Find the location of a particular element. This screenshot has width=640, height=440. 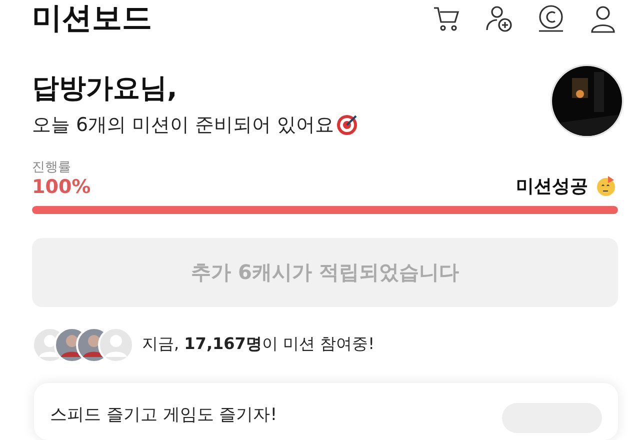

add-user-icon is located at coordinates (499, 19).